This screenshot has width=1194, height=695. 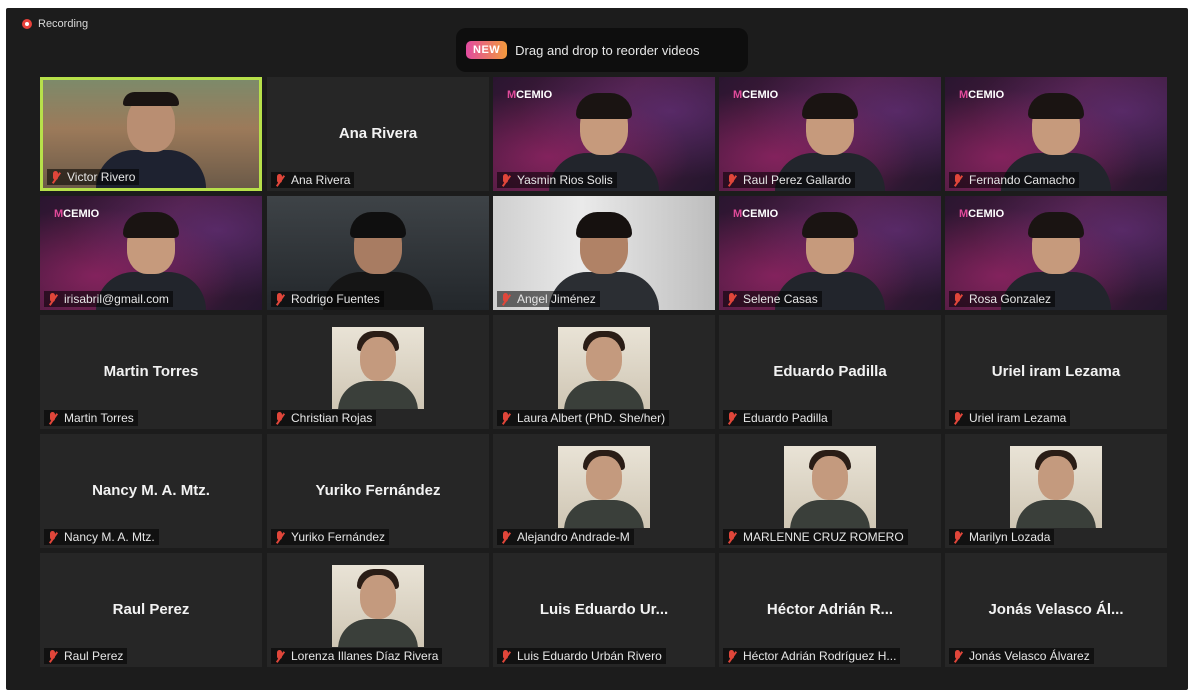 I want to click on reorder-tip-banner: NEW Drag and drop to reorder videos, so click(x=602, y=50).